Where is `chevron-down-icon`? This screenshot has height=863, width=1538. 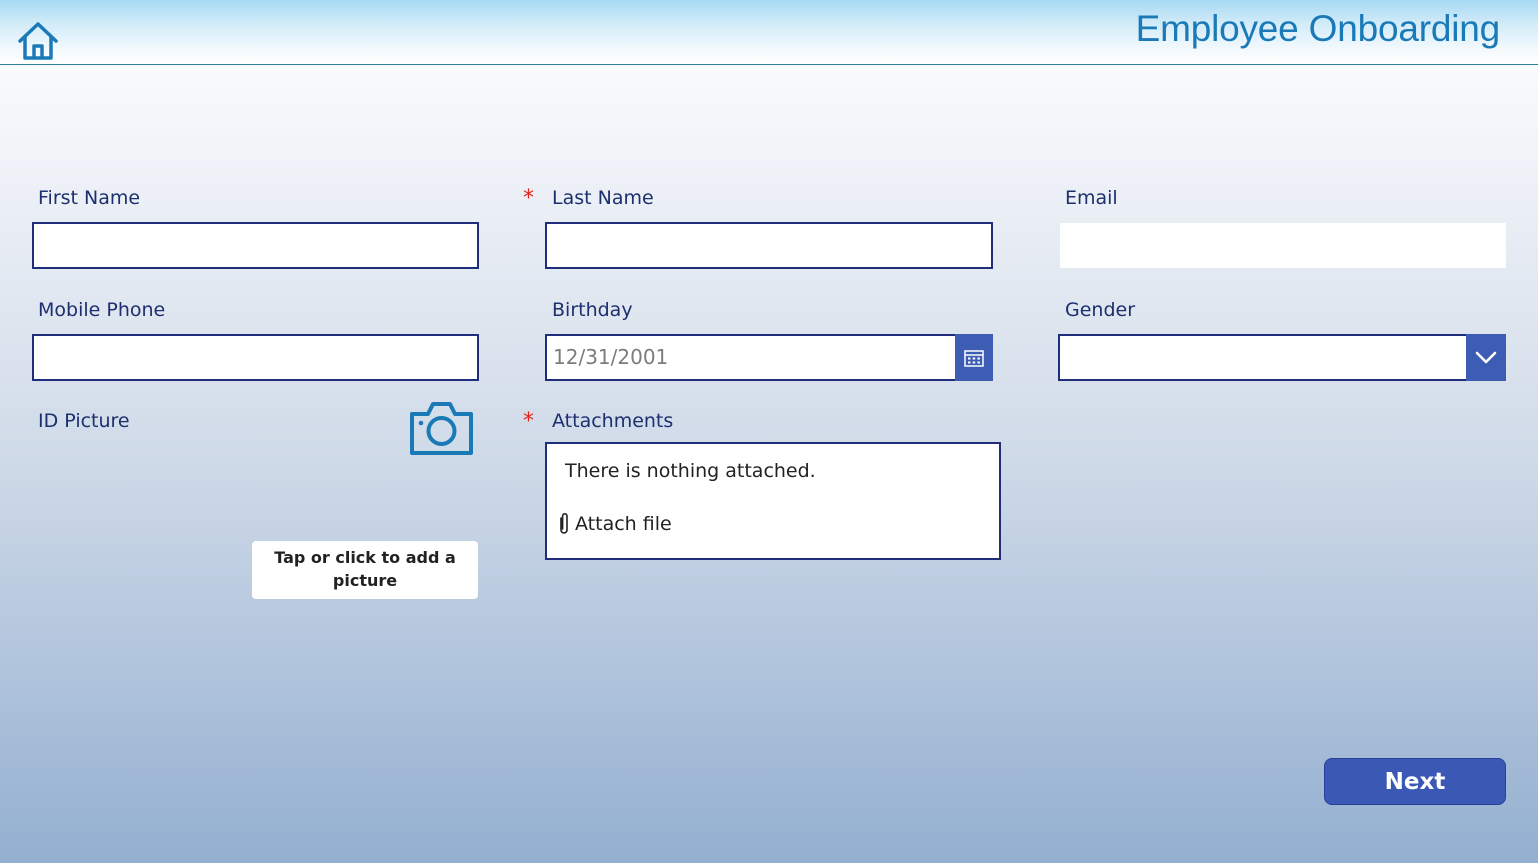
chevron-down-icon is located at coordinates (1486, 357).